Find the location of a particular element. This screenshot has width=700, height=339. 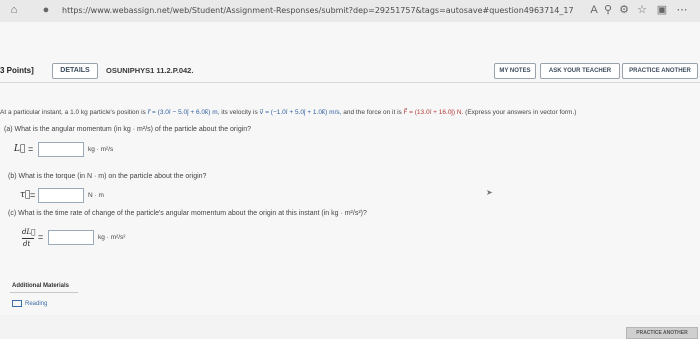

part-c-unit: kg · m²/s² is located at coordinates (112, 237).